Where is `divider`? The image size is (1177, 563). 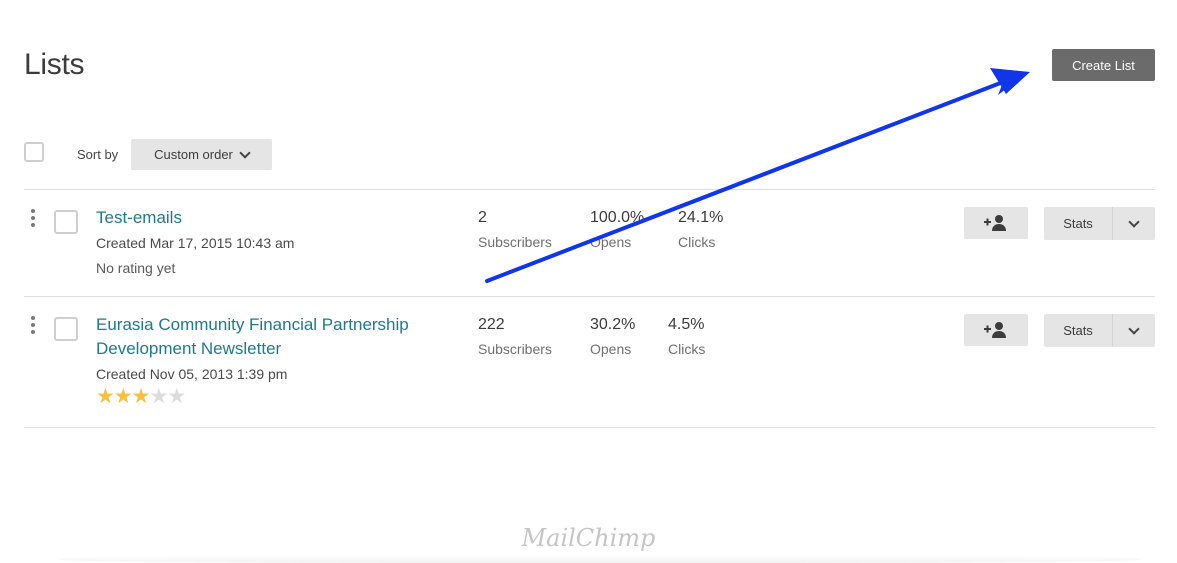 divider is located at coordinates (589, 427).